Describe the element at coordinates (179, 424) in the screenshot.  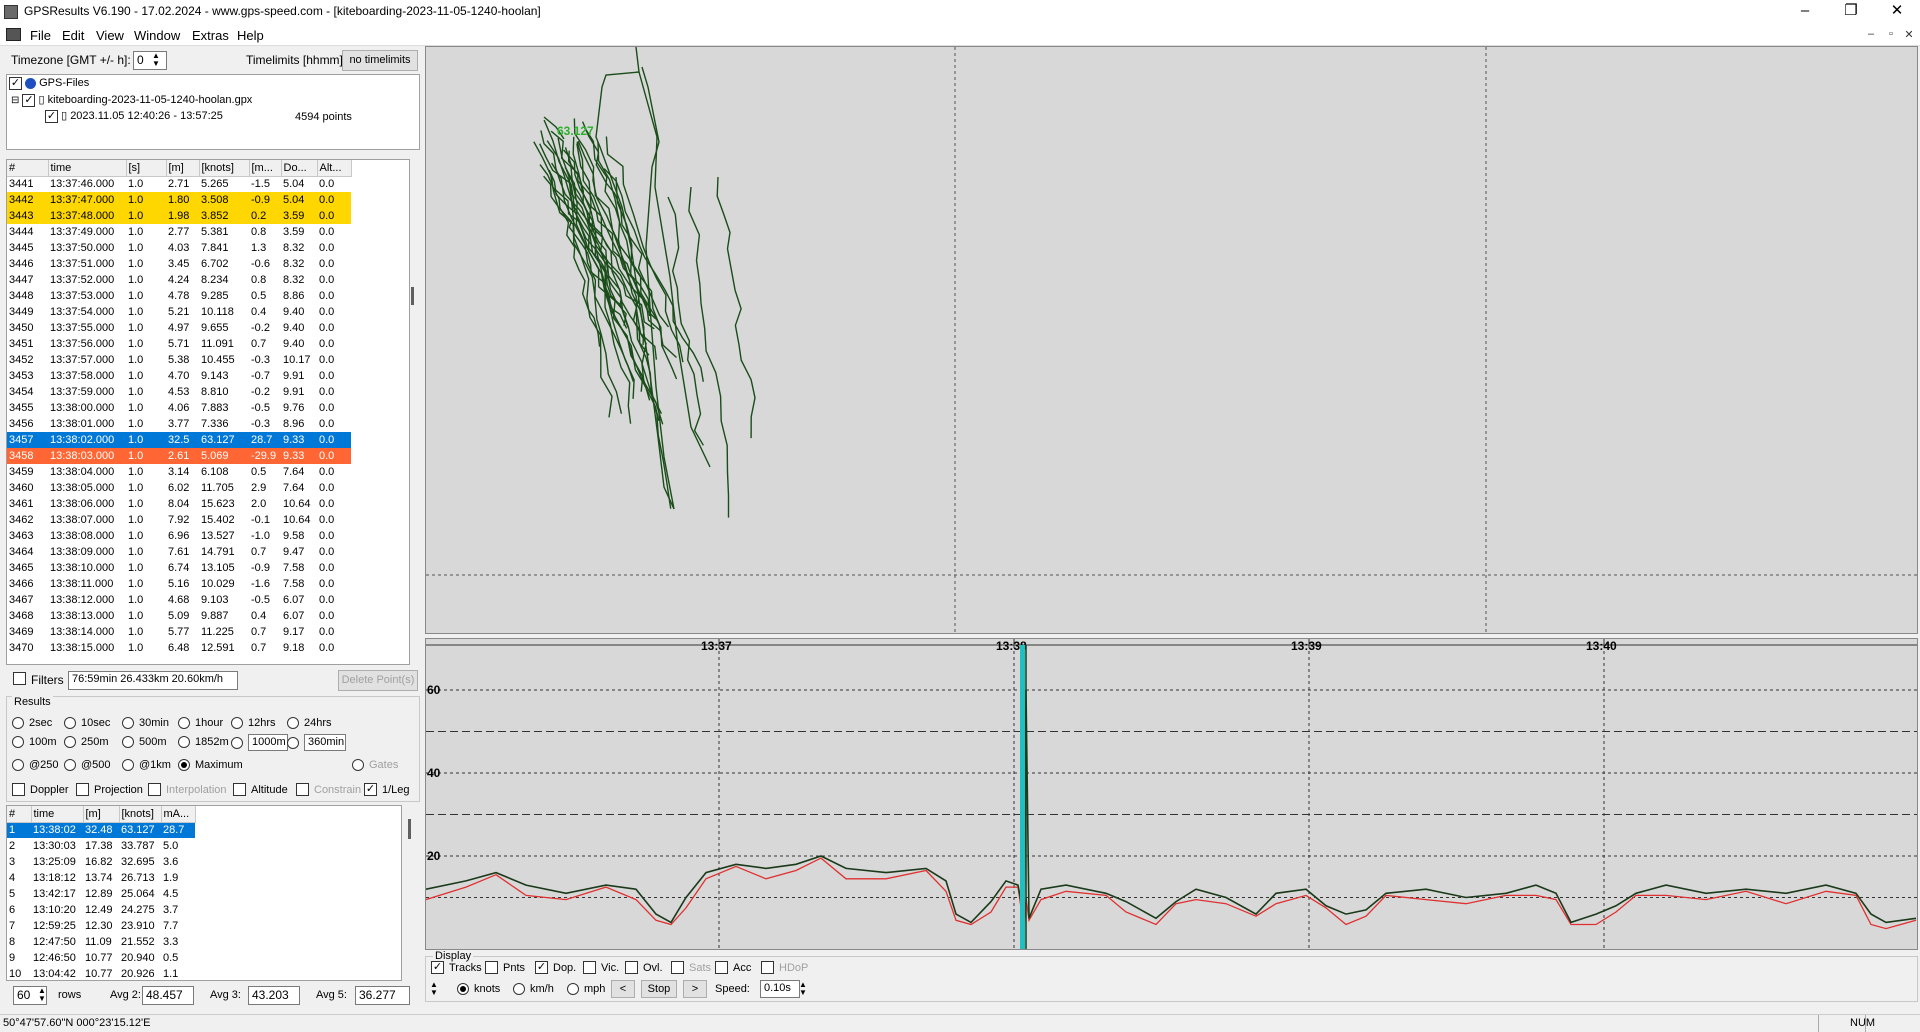
I see `table-row: 3456 13:38:01.000 1.0 3.77 7.336 -0.3 8.96 0.0` at that location.